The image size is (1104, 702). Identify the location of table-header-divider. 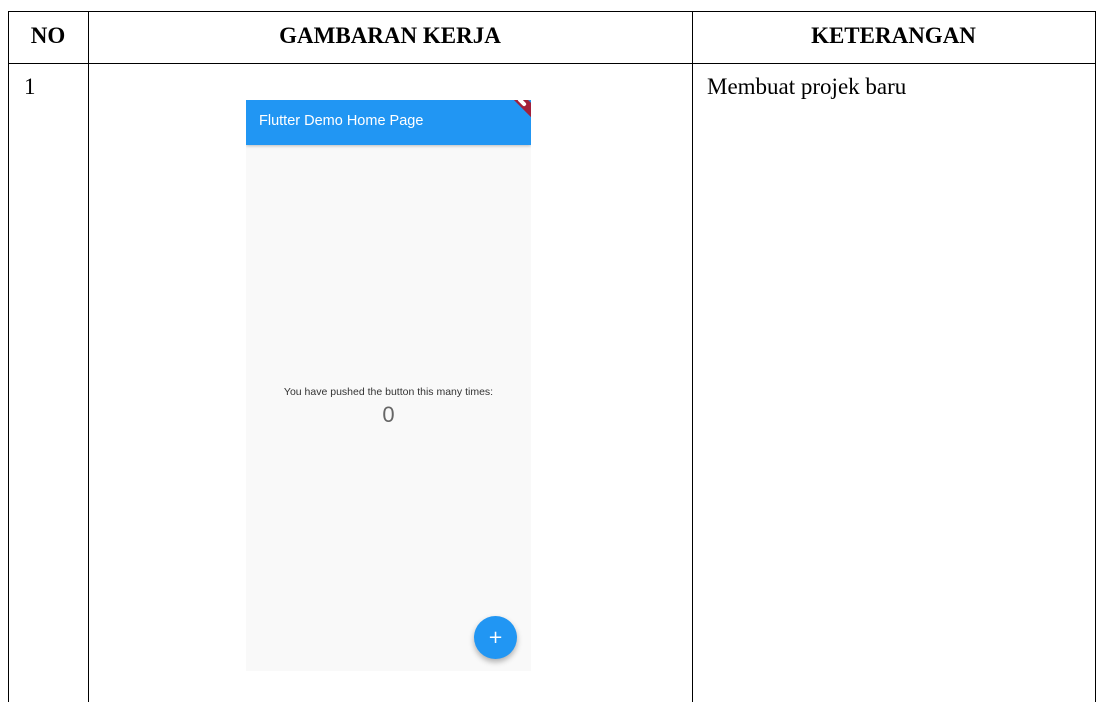
(552, 63).